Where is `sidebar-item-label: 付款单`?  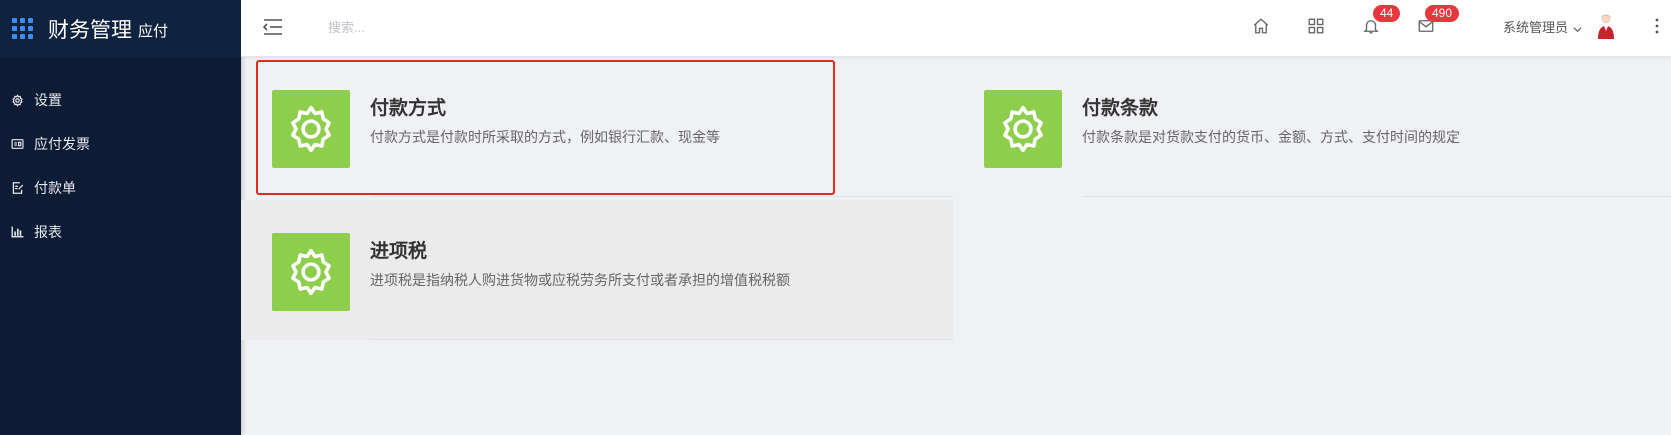 sidebar-item-label: 付款单 is located at coordinates (55, 188).